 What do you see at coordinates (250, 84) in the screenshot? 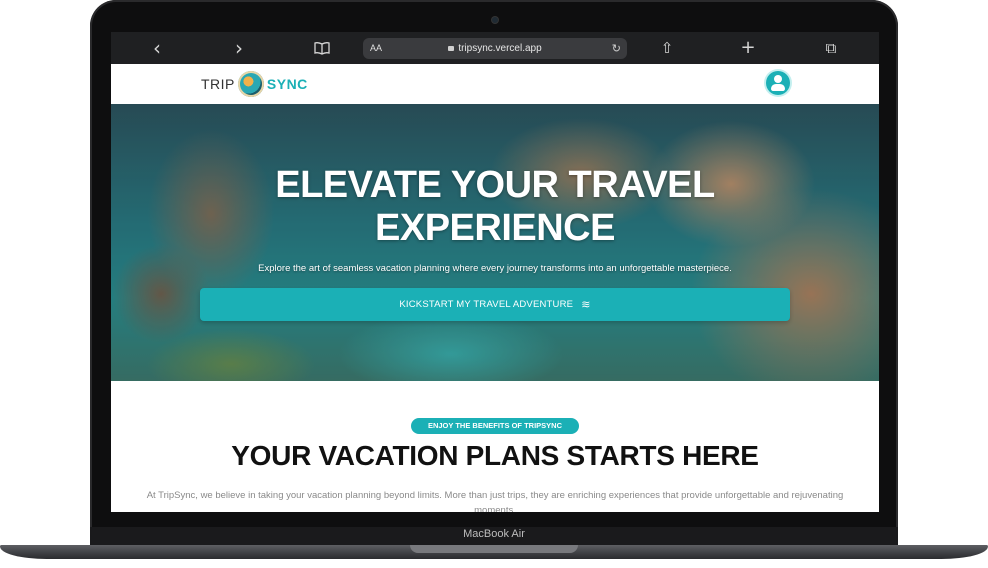
I see `globe-logo-icon` at bounding box center [250, 84].